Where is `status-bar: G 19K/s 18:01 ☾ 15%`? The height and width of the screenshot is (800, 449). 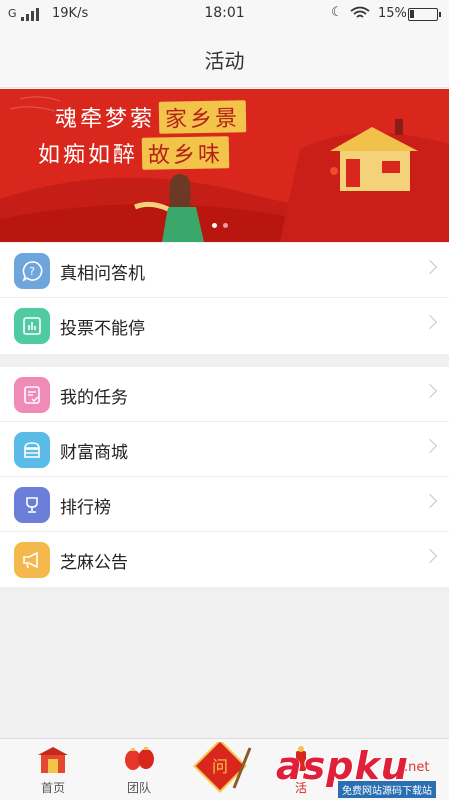
status-bar: G 19K/s 18:01 ☾ 15% is located at coordinates (224, 14).